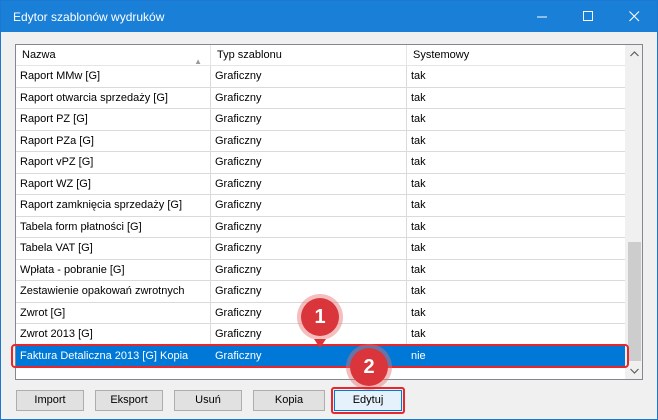  I want to click on list-header: Nazwa ▲ Typ szablonu Systemowy, so click(321, 55).